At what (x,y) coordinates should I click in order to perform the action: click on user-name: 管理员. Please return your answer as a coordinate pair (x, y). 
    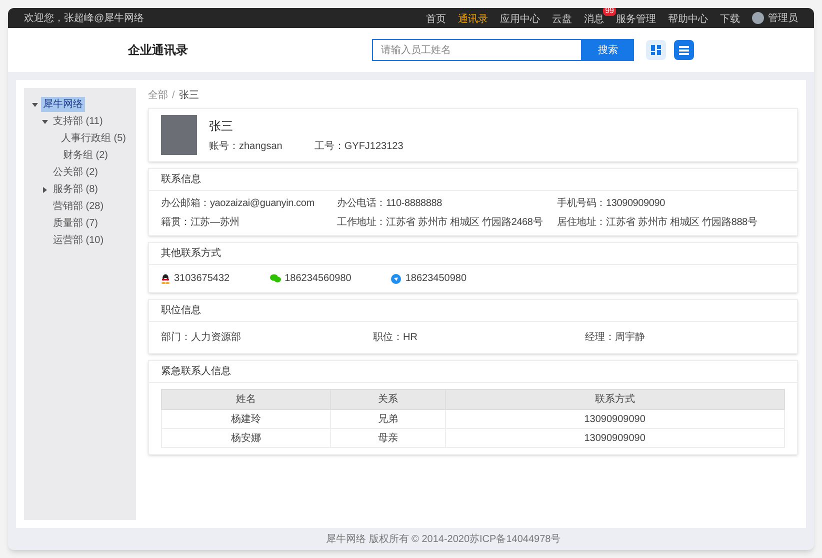
    Looking at the image, I should click on (783, 18).